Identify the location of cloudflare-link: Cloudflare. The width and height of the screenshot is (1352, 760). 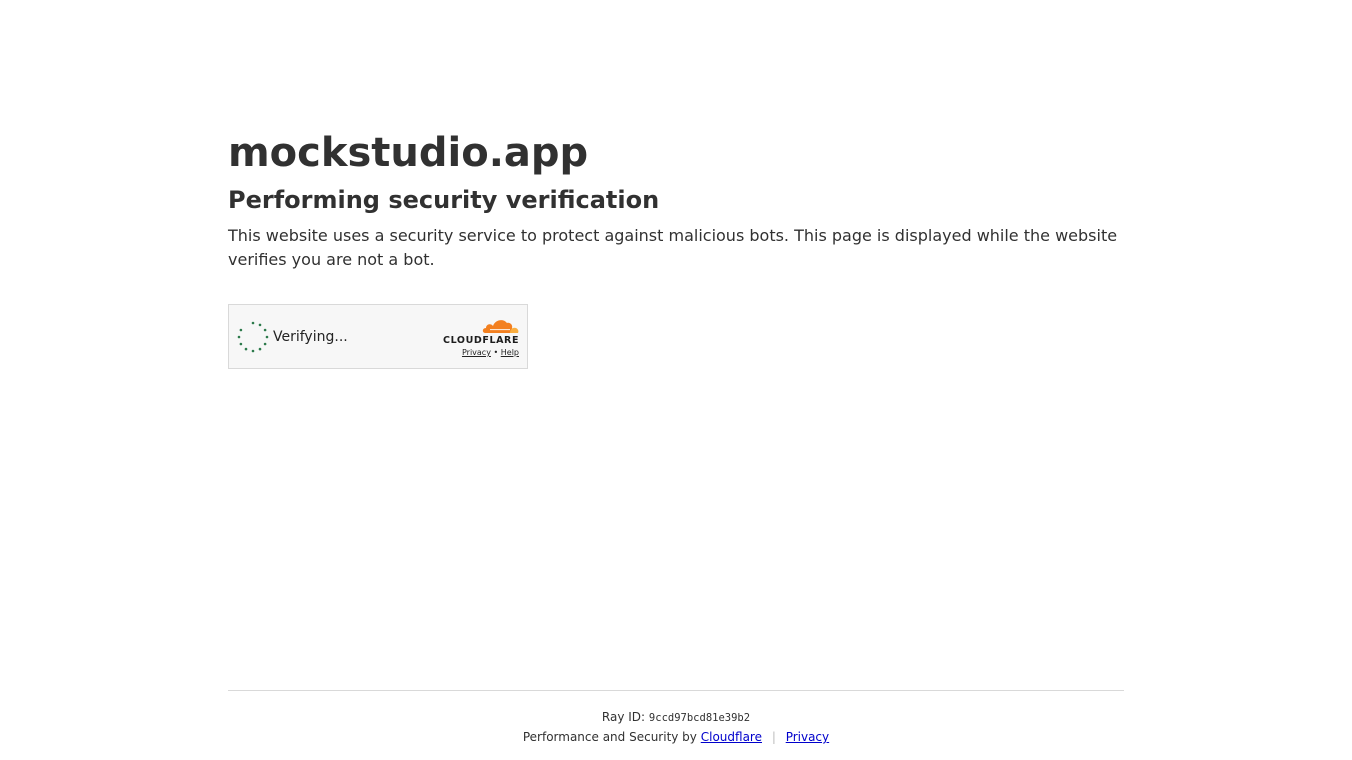
(731, 737).